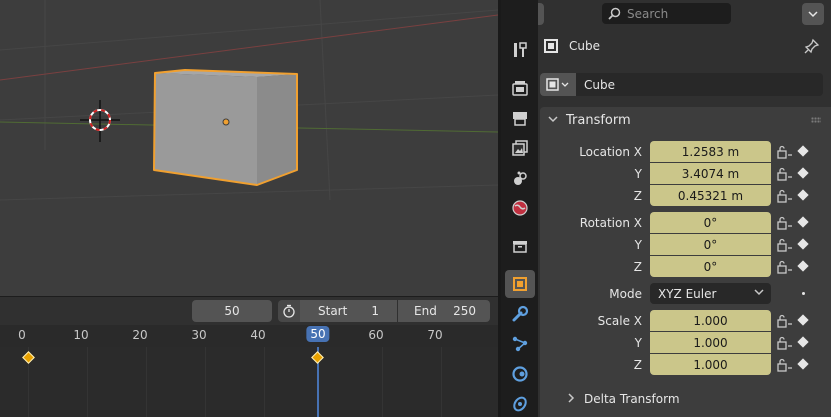 The image size is (831, 417). Describe the element at coordinates (225, 127) in the screenshot. I see `cube-object` at that location.